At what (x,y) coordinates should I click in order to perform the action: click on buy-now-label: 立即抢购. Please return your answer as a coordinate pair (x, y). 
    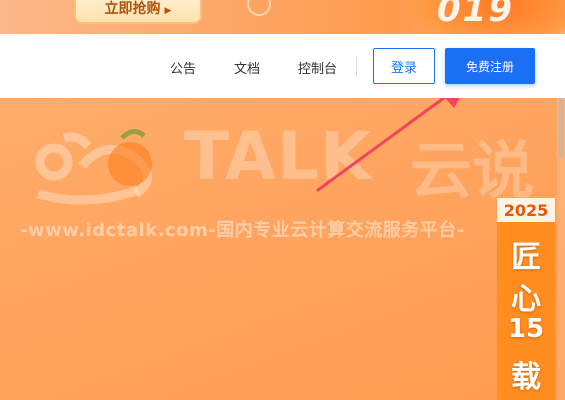
    Looking at the image, I should click on (132, 9).